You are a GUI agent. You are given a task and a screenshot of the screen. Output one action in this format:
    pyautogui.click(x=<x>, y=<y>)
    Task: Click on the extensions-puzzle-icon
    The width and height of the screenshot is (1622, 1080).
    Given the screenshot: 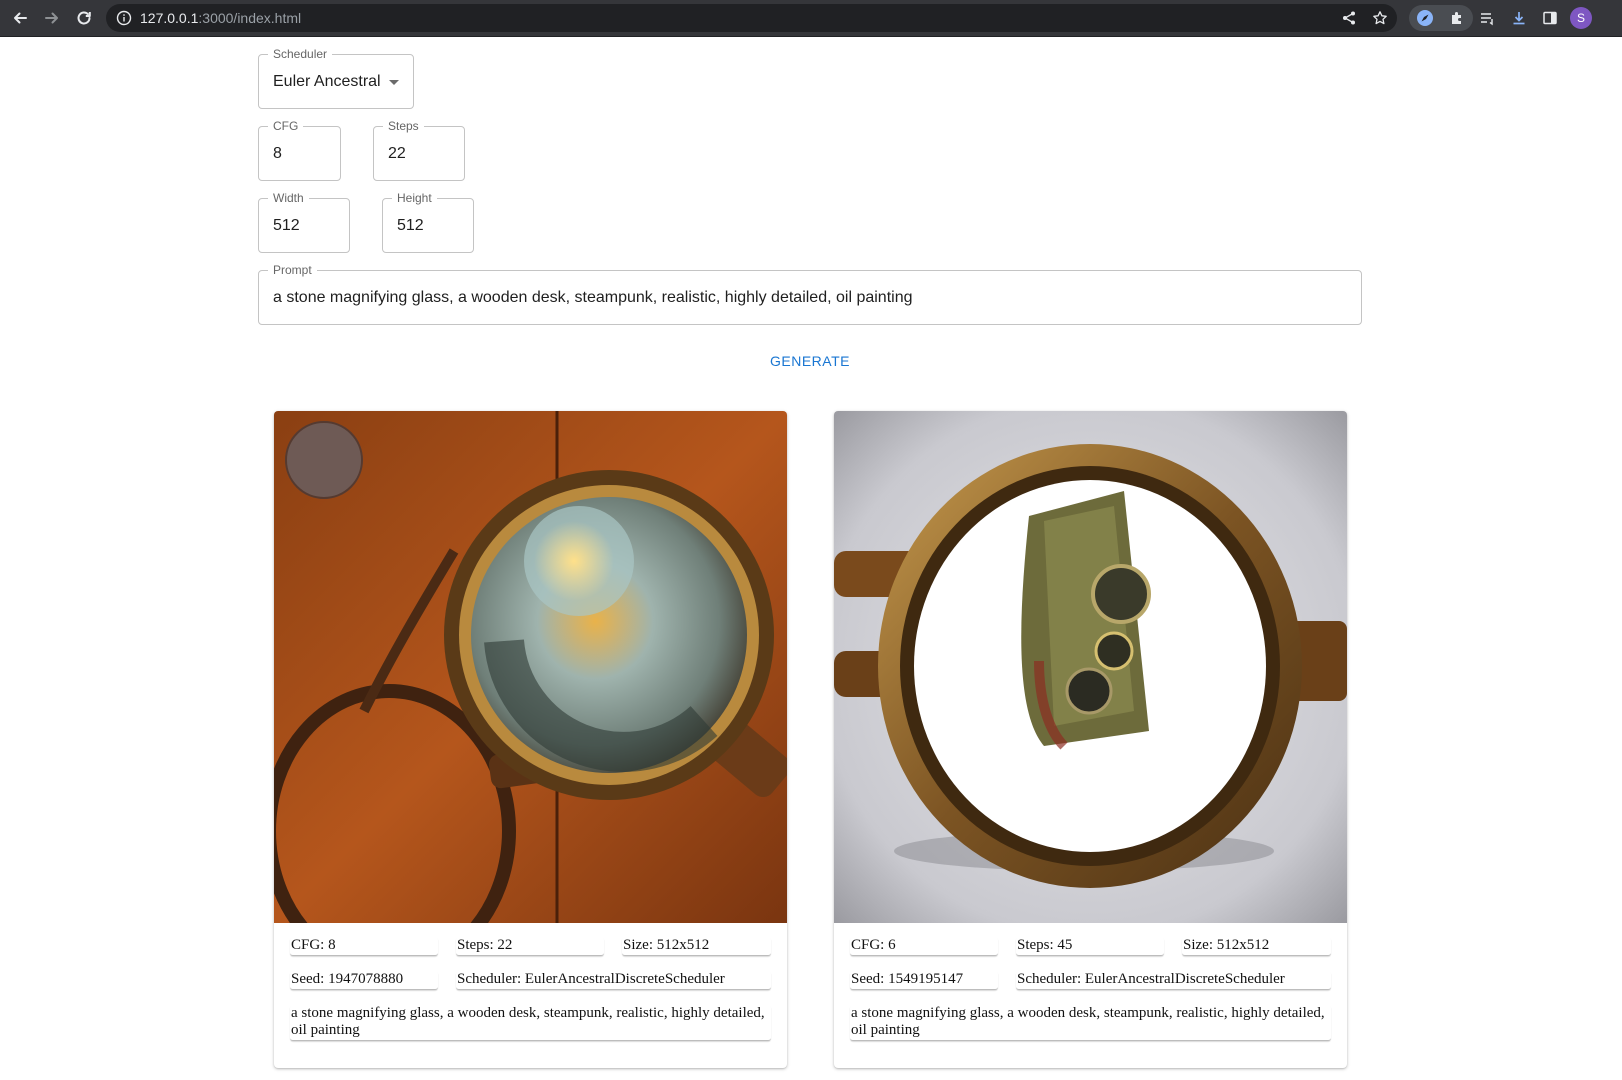 What is the action you would take?
    pyautogui.click(x=1457, y=18)
    